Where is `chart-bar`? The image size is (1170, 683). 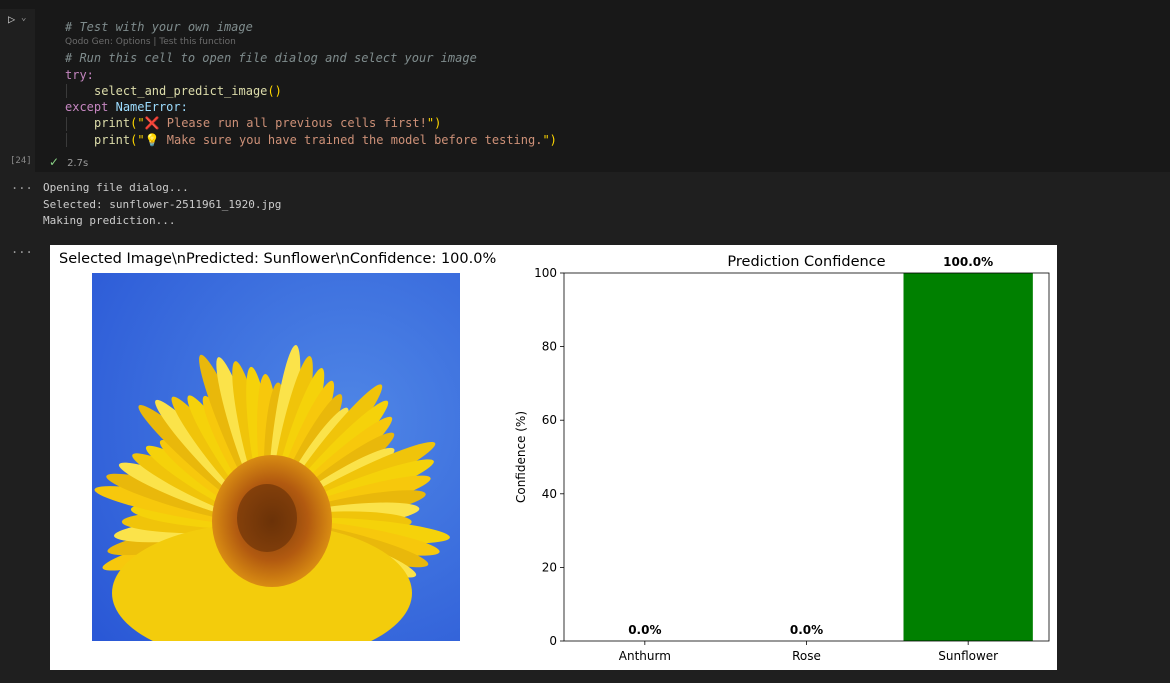 chart-bar is located at coordinates (968, 457).